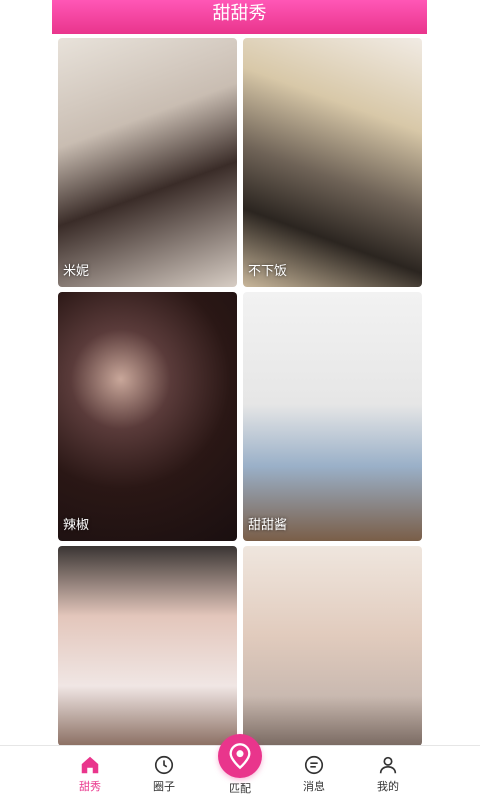  What do you see at coordinates (314, 786) in the screenshot?
I see `tab-label: 消息` at bounding box center [314, 786].